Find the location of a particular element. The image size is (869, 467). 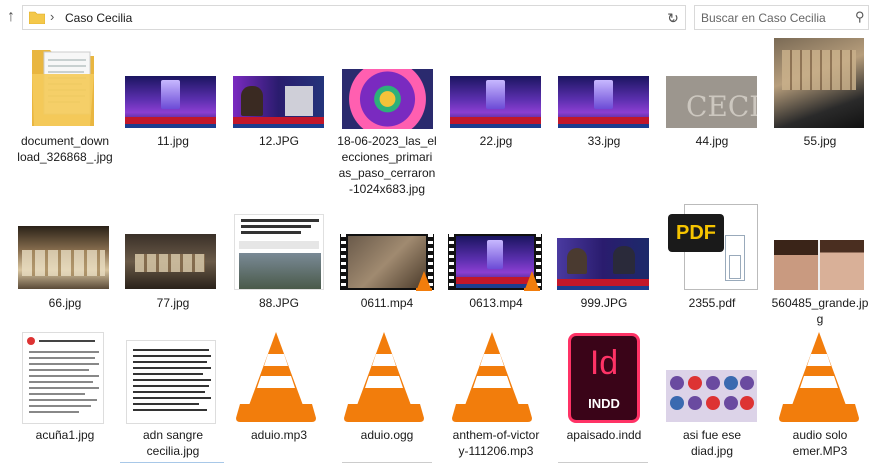

file-name: acuña1.jpg is located at coordinates (65, 435).